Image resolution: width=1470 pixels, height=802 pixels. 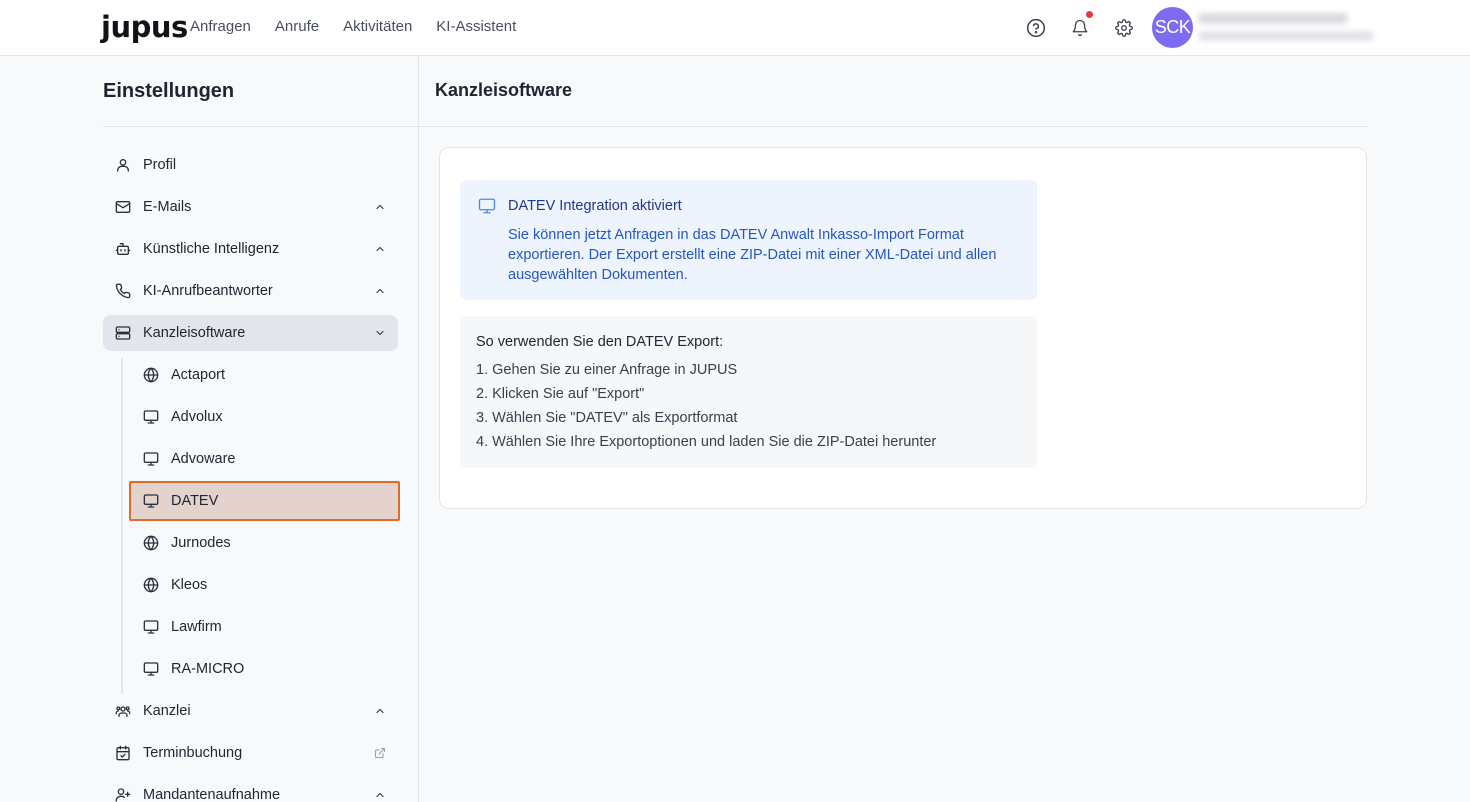 I want to click on sidebar-item-label: KI-Anrufbeantworter, so click(x=208, y=291).